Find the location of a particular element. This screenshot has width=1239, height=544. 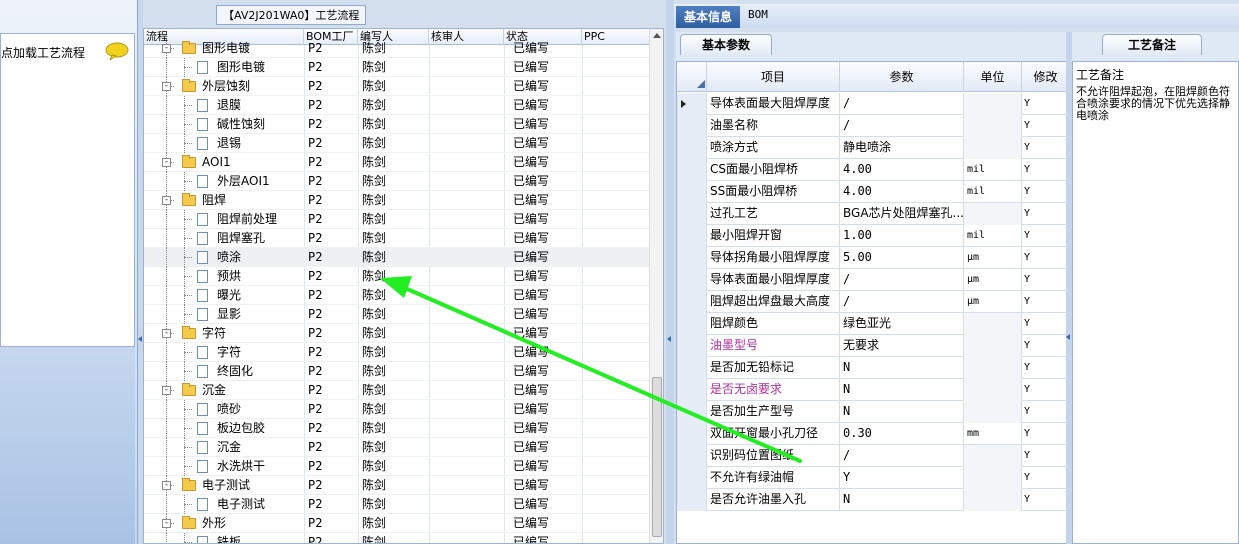

tree-row: - 外层蚀刻 P2 陈剑 已编写 is located at coordinates (396, 86).